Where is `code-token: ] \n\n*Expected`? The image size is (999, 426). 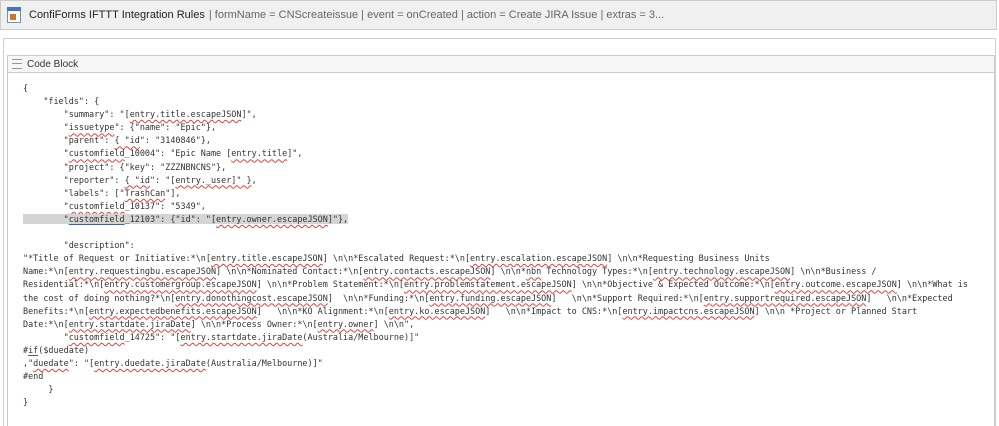 code-token: ] \n\n*Expected is located at coordinates (909, 297).